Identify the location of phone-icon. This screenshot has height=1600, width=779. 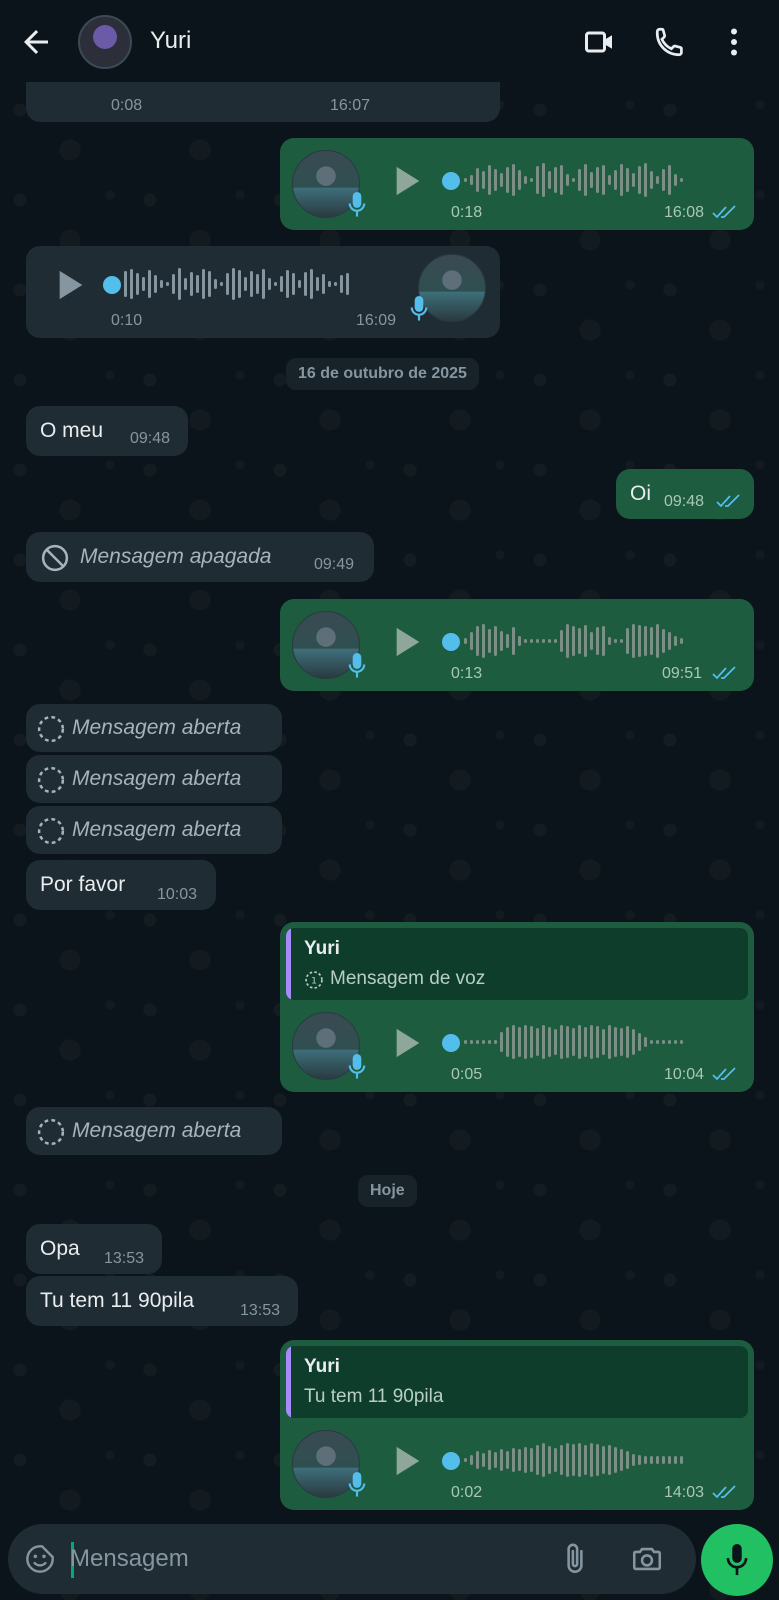
(670, 42).